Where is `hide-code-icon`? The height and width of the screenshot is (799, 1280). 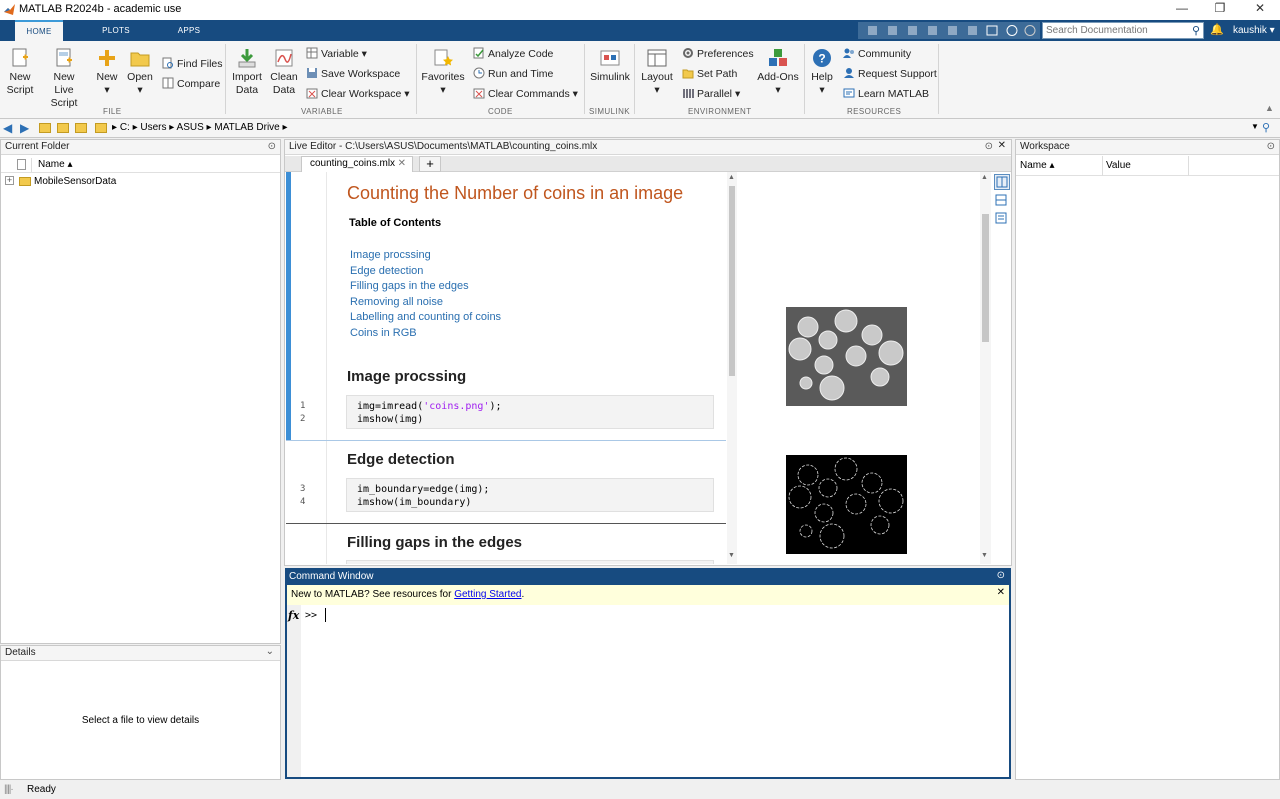 hide-code-icon is located at coordinates (1001, 218).